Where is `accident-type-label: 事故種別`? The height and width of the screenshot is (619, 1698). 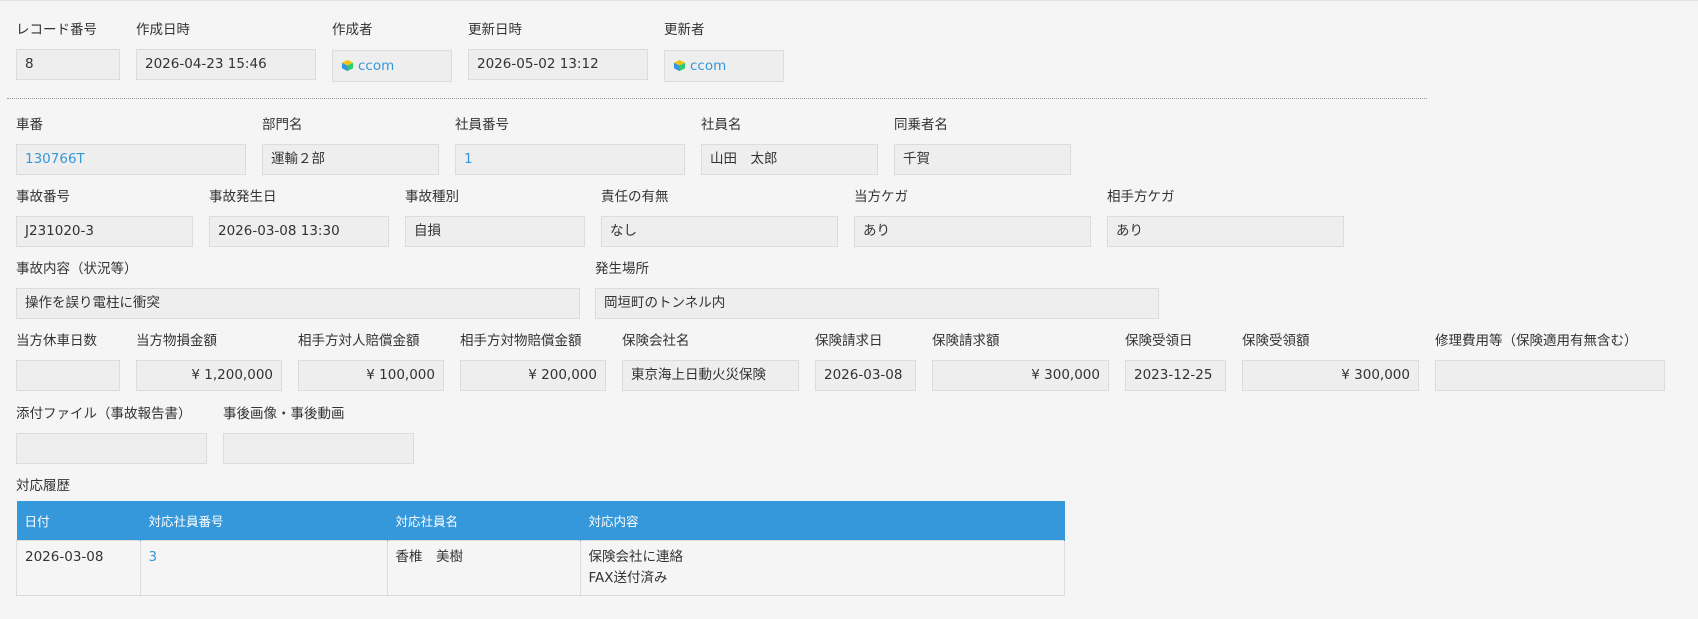 accident-type-label: 事故種別 is located at coordinates (432, 197).